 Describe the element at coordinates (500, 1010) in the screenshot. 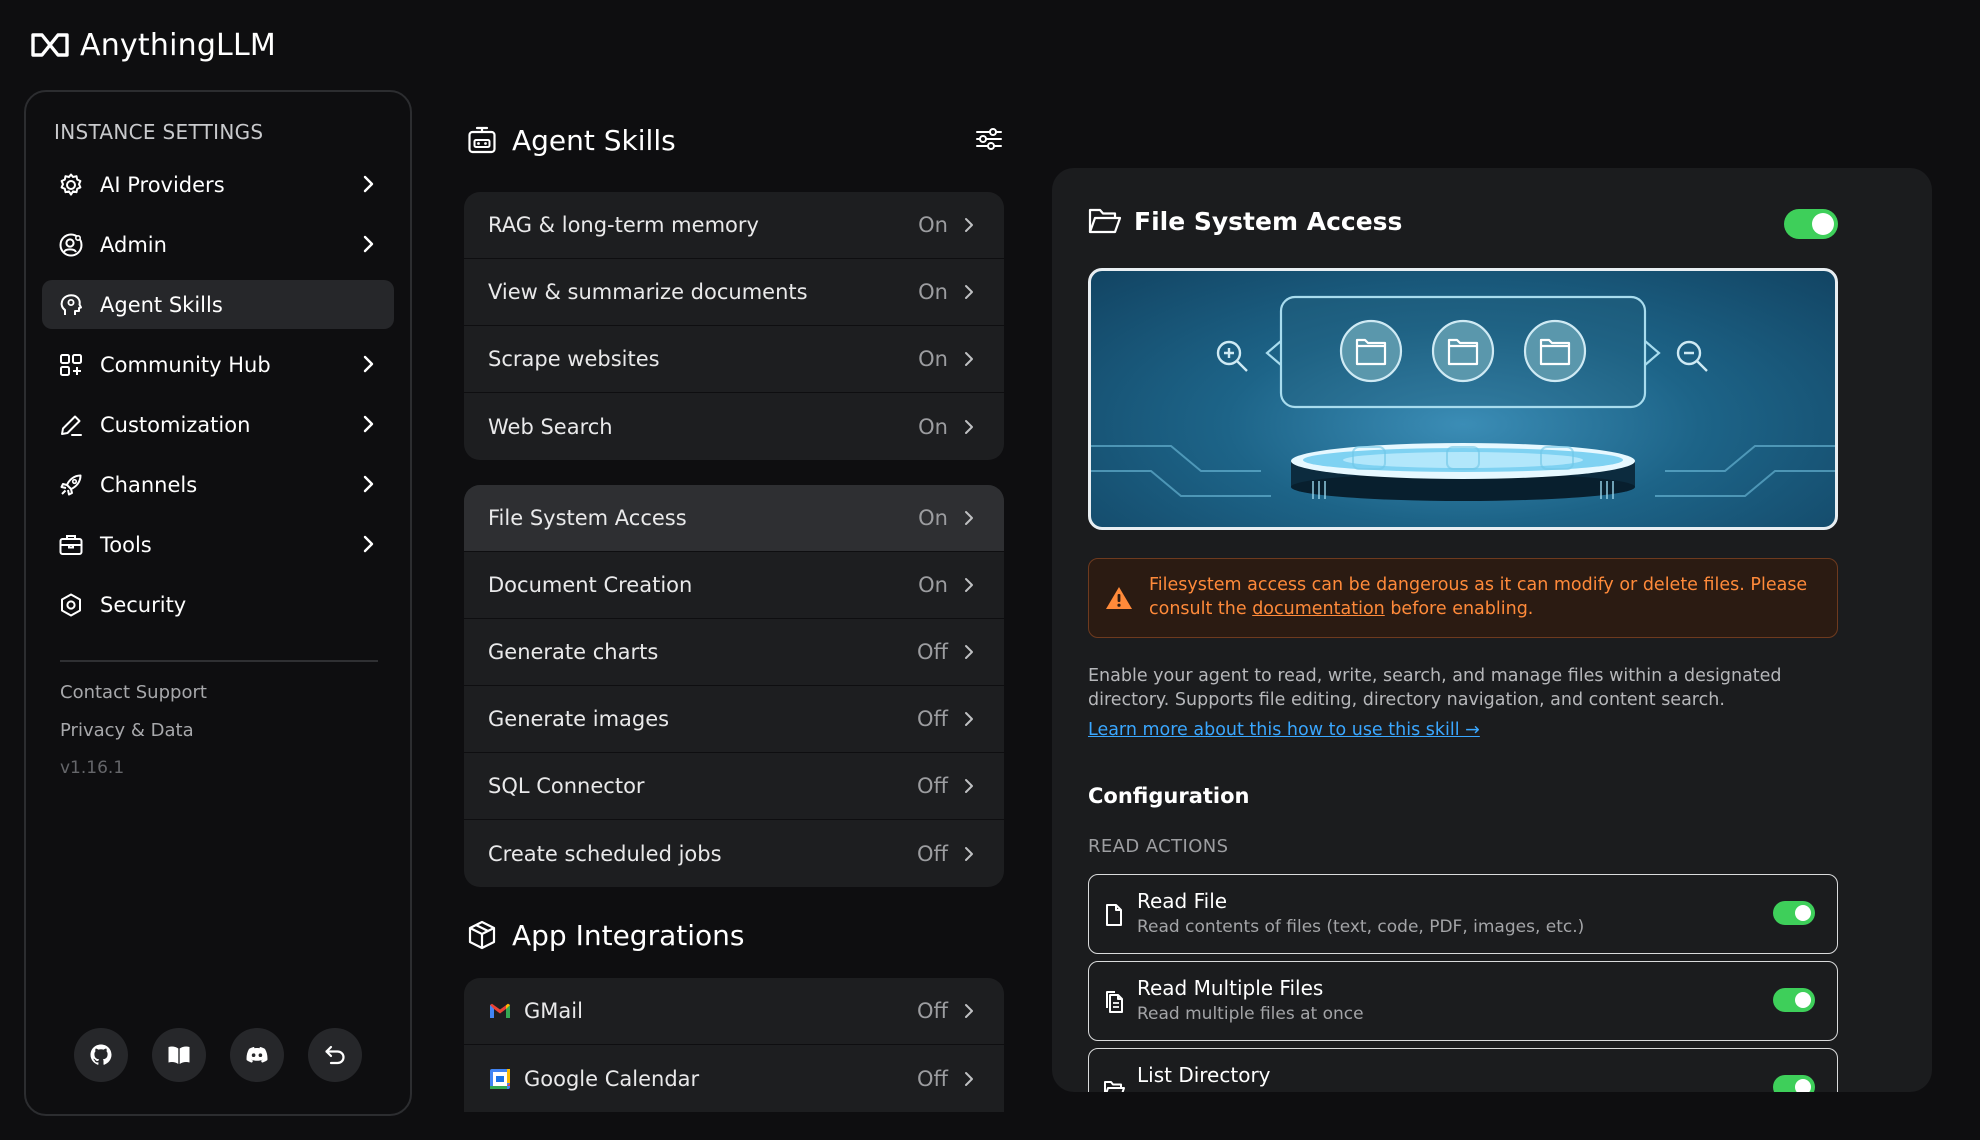

I see `gmail-icon` at that location.